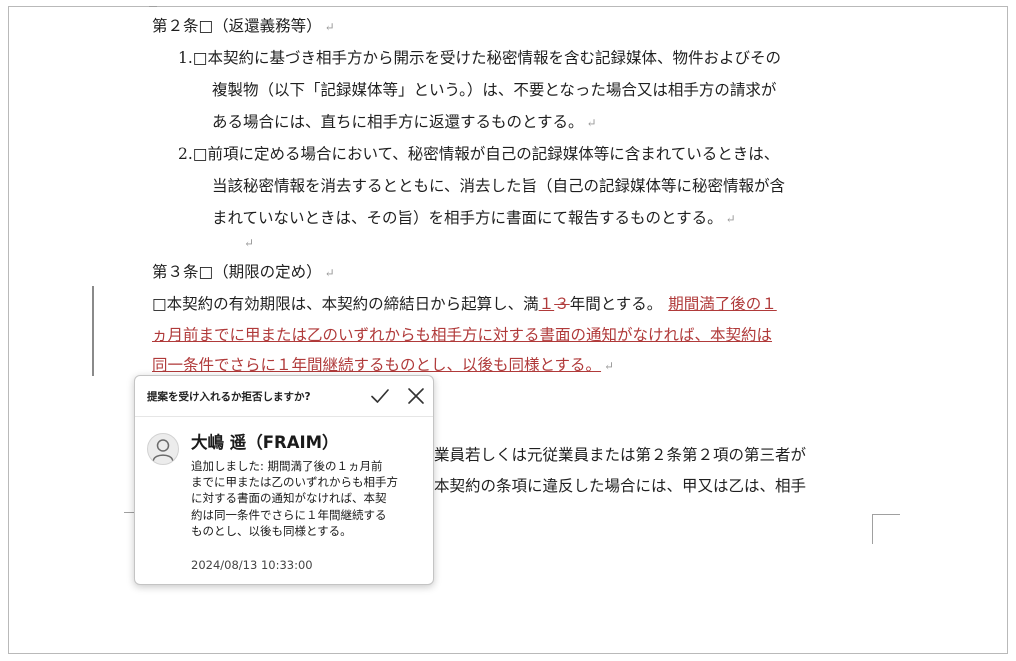  I want to click on inserted-text: ヵ月前までに甲または乙のいずれからも相手方に対する書面の通知がなければ、本契約は, so click(462, 335).